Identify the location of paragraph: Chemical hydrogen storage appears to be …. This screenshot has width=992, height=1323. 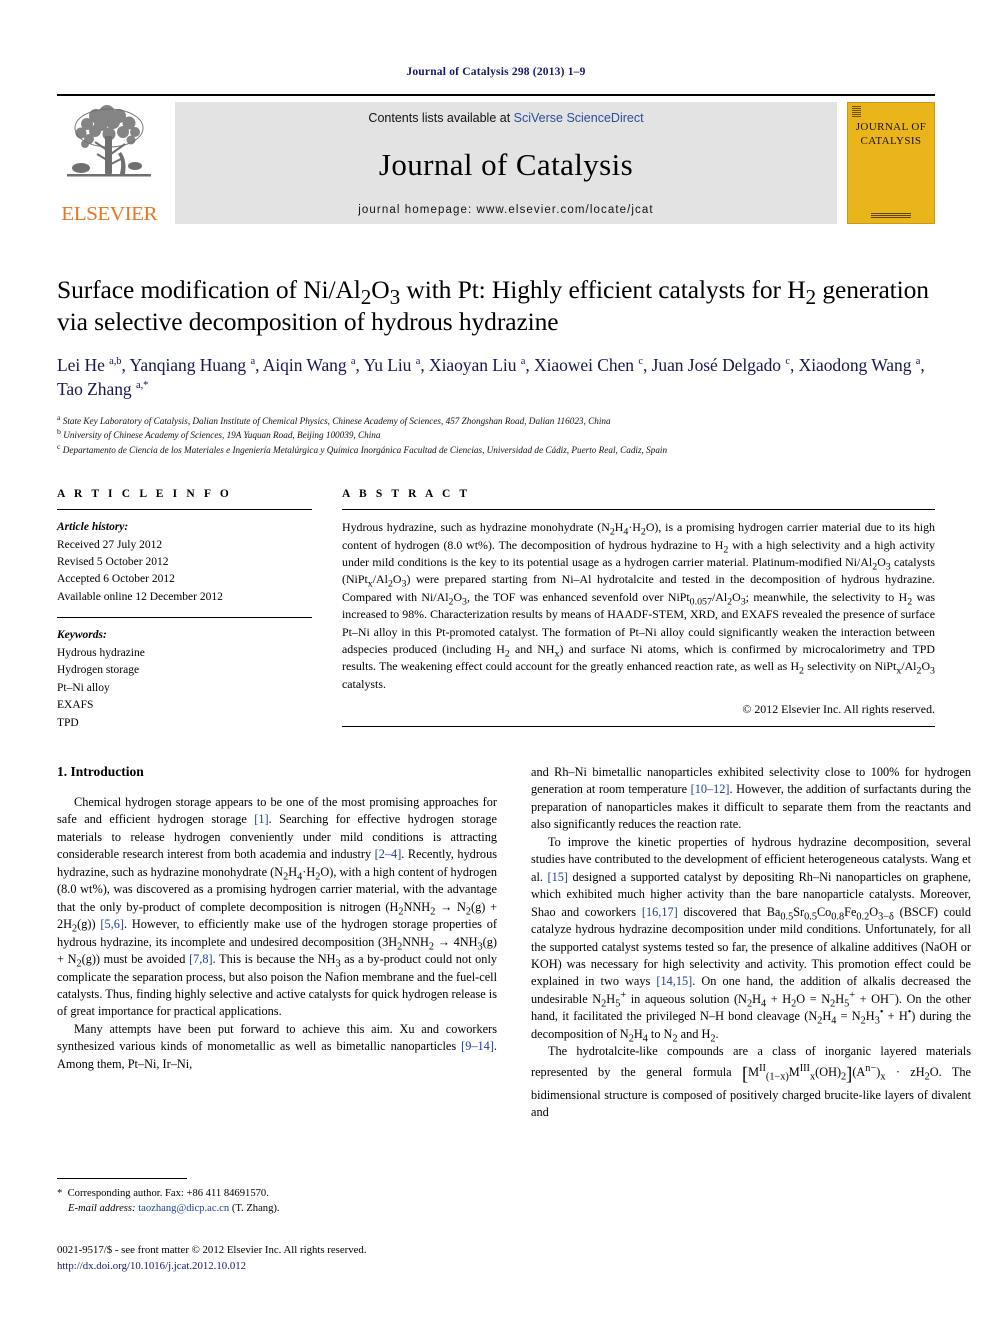
(277, 906).